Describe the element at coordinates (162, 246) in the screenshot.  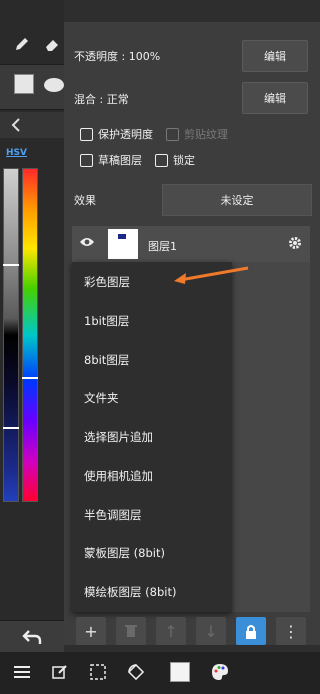
I see `layer-name: 图层1` at that location.